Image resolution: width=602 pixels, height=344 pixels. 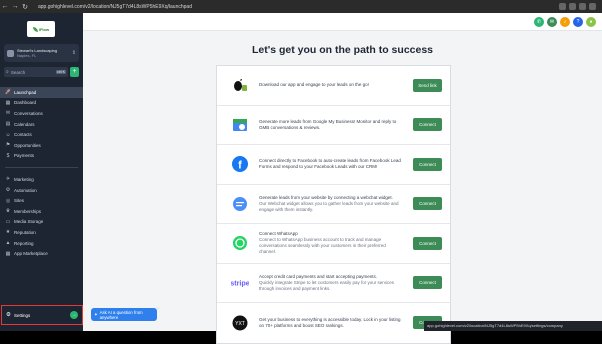 What do you see at coordinates (539, 22) in the screenshot?
I see `phone-icon: ✆` at bounding box center [539, 22].